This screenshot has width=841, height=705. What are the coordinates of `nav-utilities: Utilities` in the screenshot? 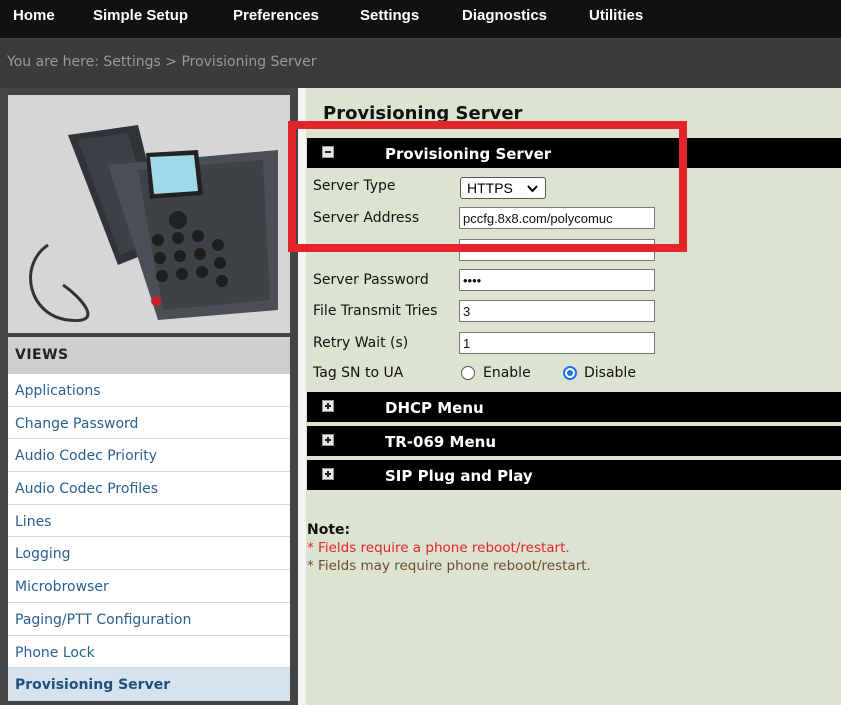 It's located at (616, 19).